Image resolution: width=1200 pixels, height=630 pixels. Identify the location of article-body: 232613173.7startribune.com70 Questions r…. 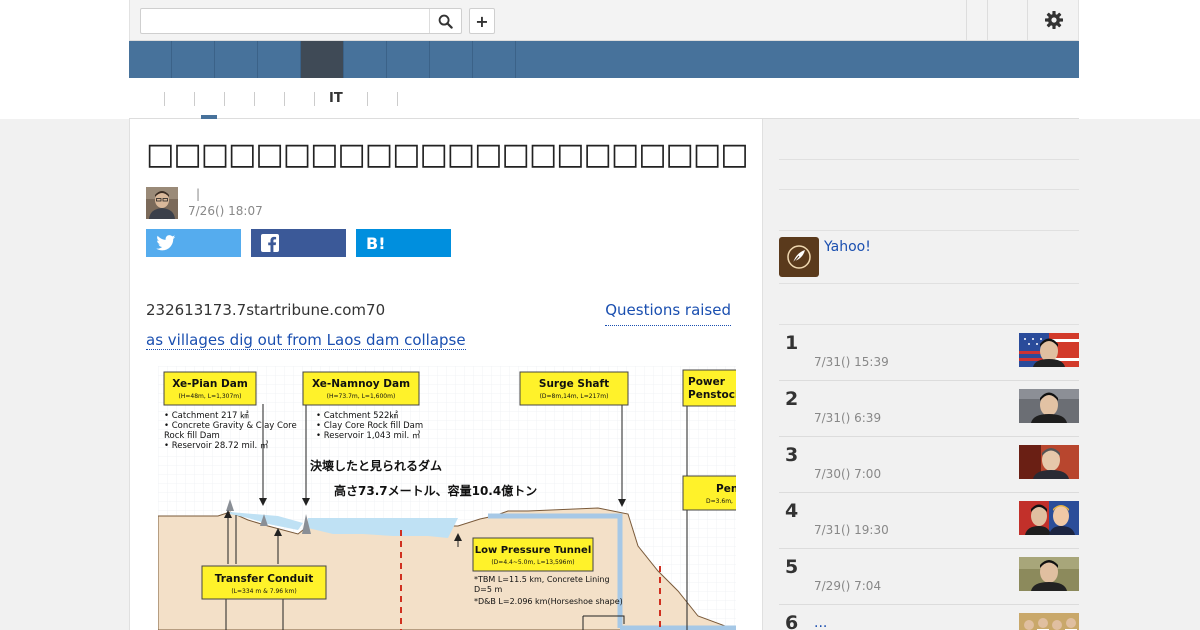
(438, 325).